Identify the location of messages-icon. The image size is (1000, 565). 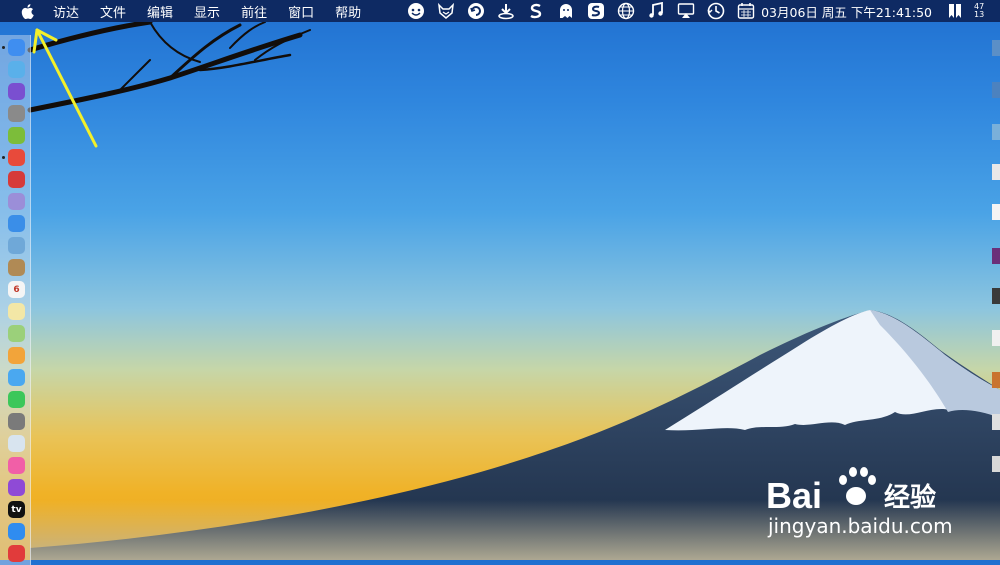
(16, 377).